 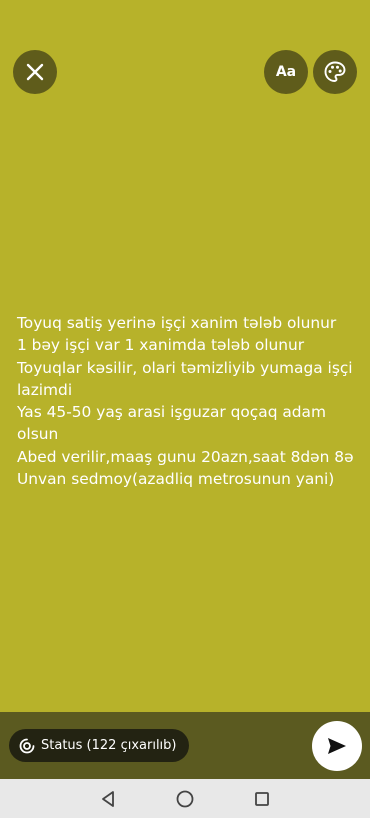 I want to click on font-label: Aa, so click(x=286, y=72).